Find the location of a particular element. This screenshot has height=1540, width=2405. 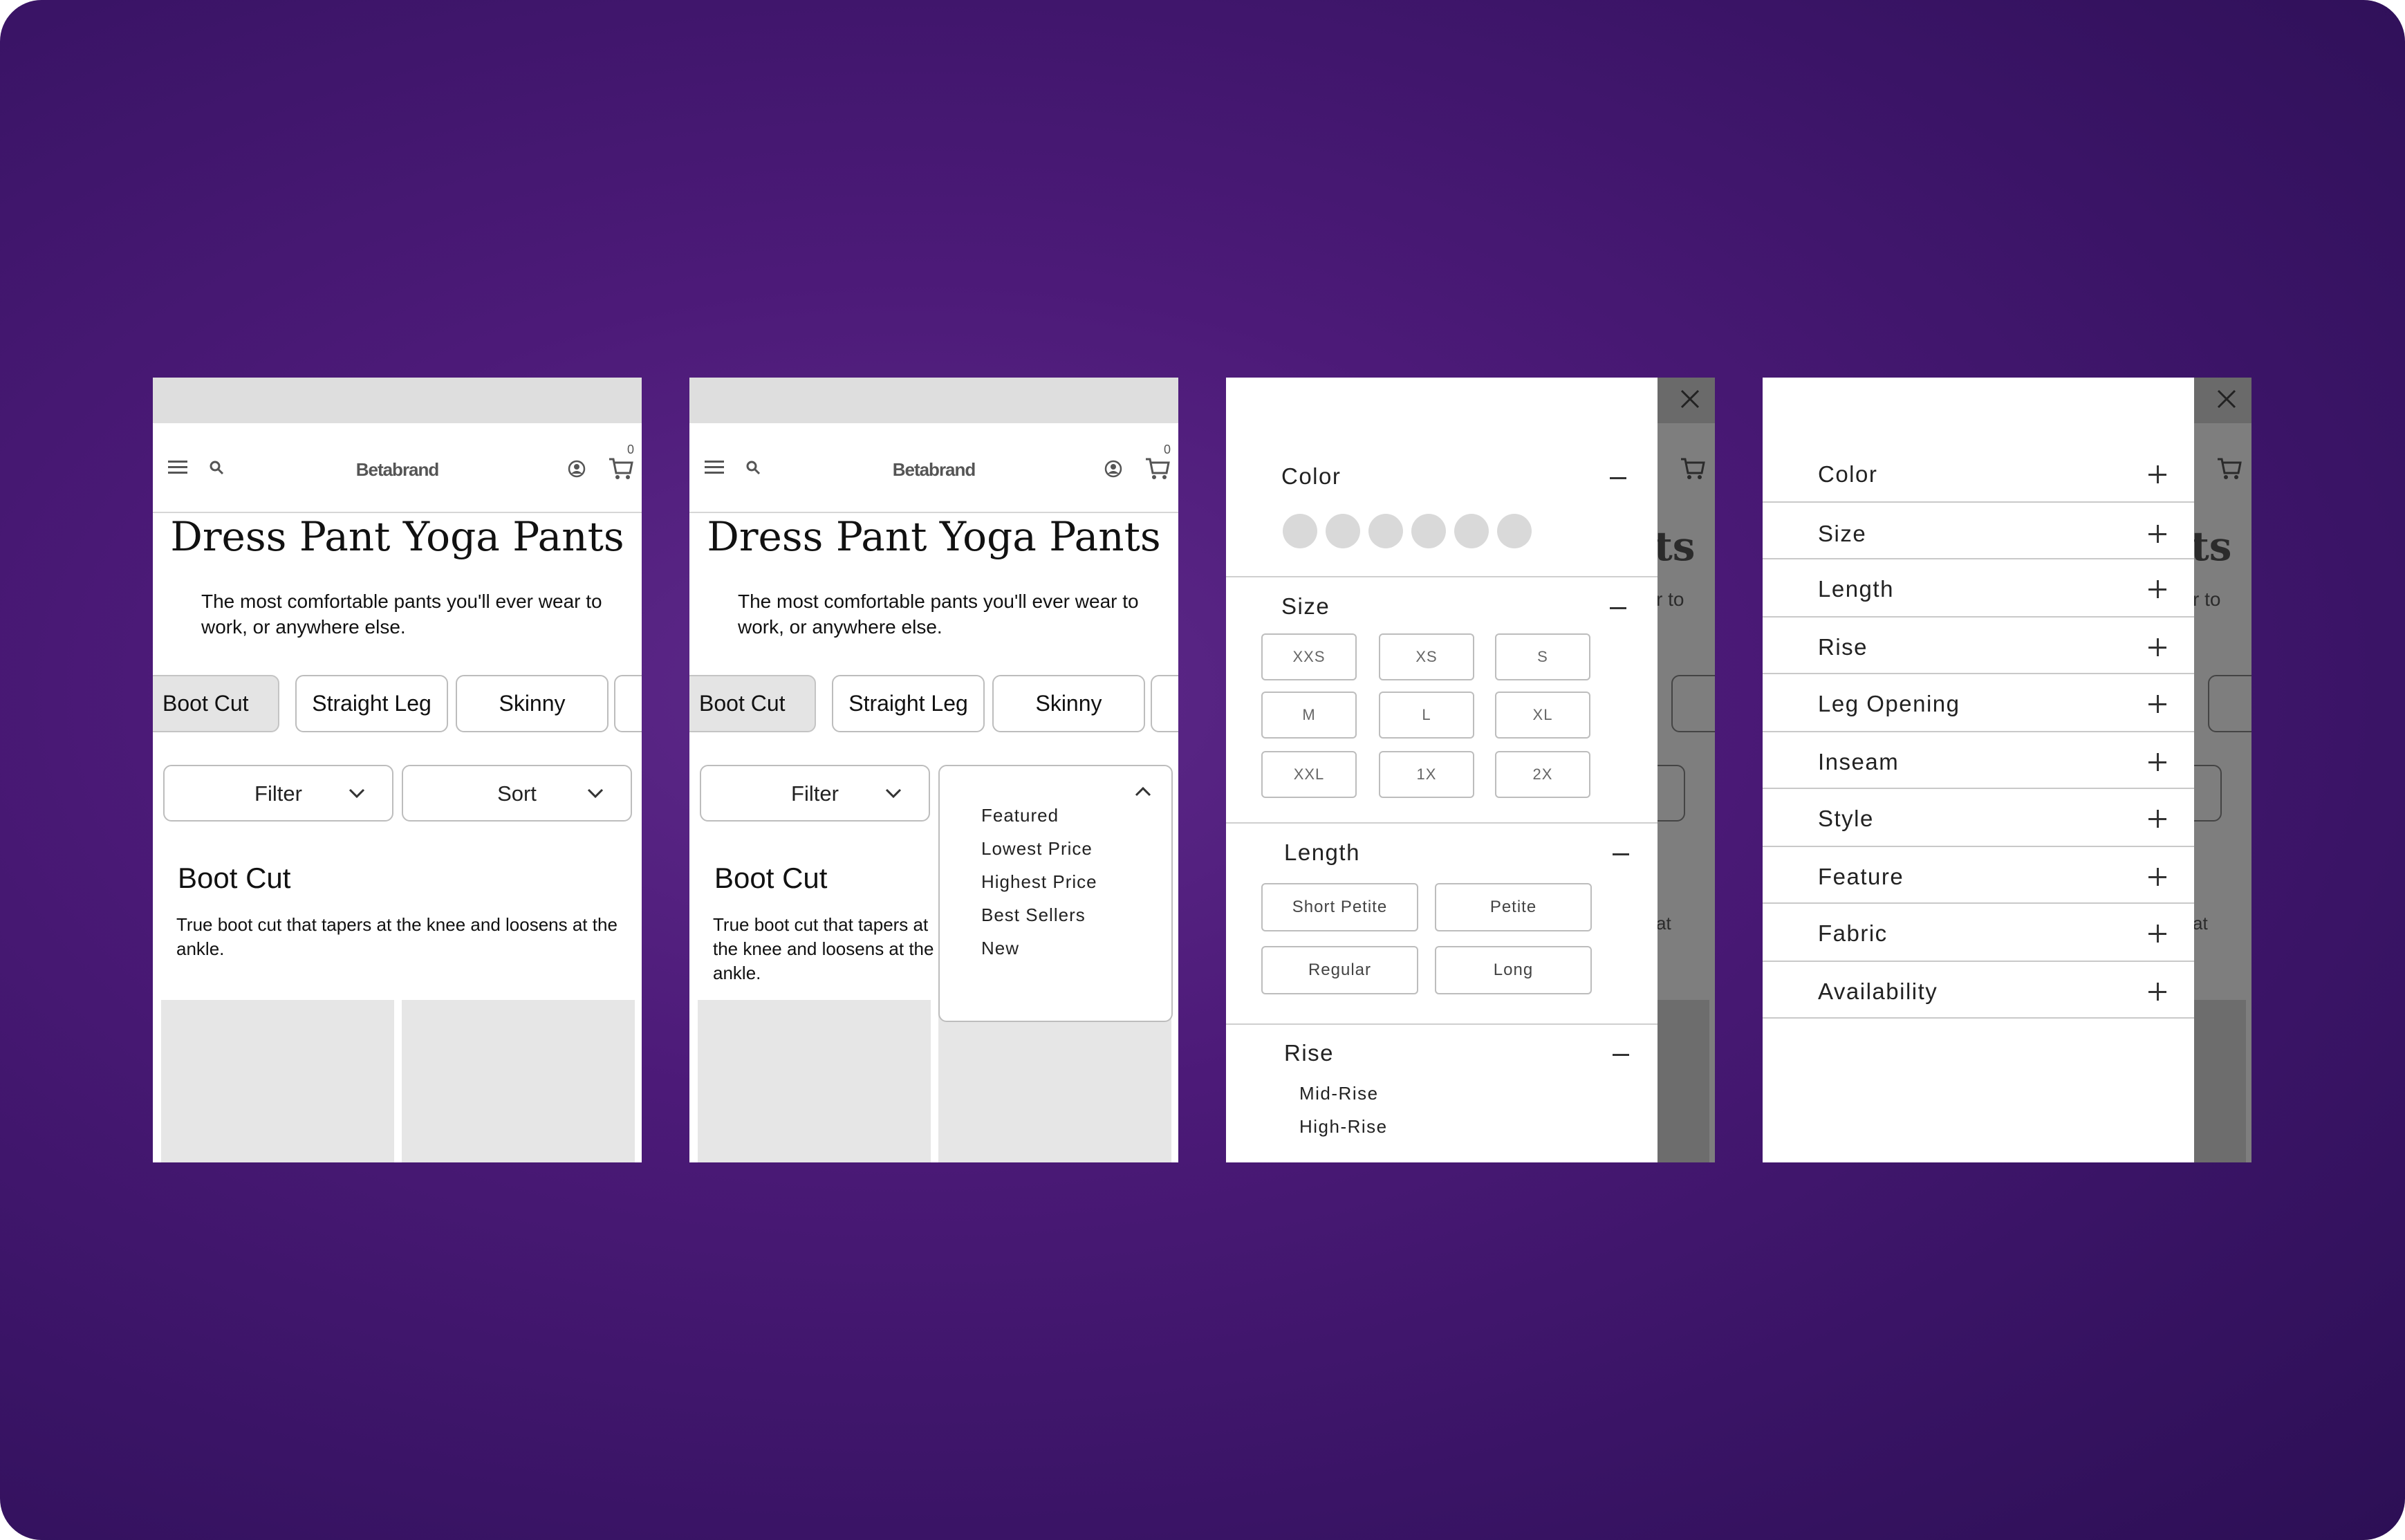

sort-option-featured: Featured is located at coordinates (1020, 815).